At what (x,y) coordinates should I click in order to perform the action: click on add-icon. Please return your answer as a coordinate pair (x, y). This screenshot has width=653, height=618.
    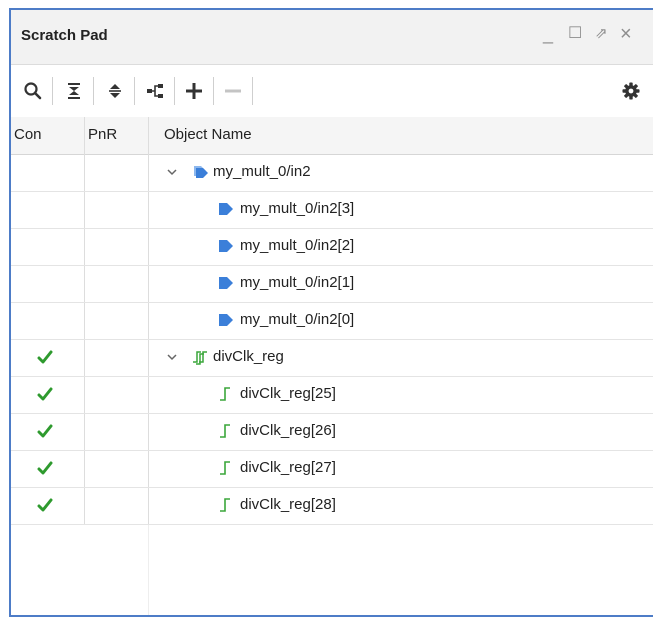
    Looking at the image, I should click on (194, 91).